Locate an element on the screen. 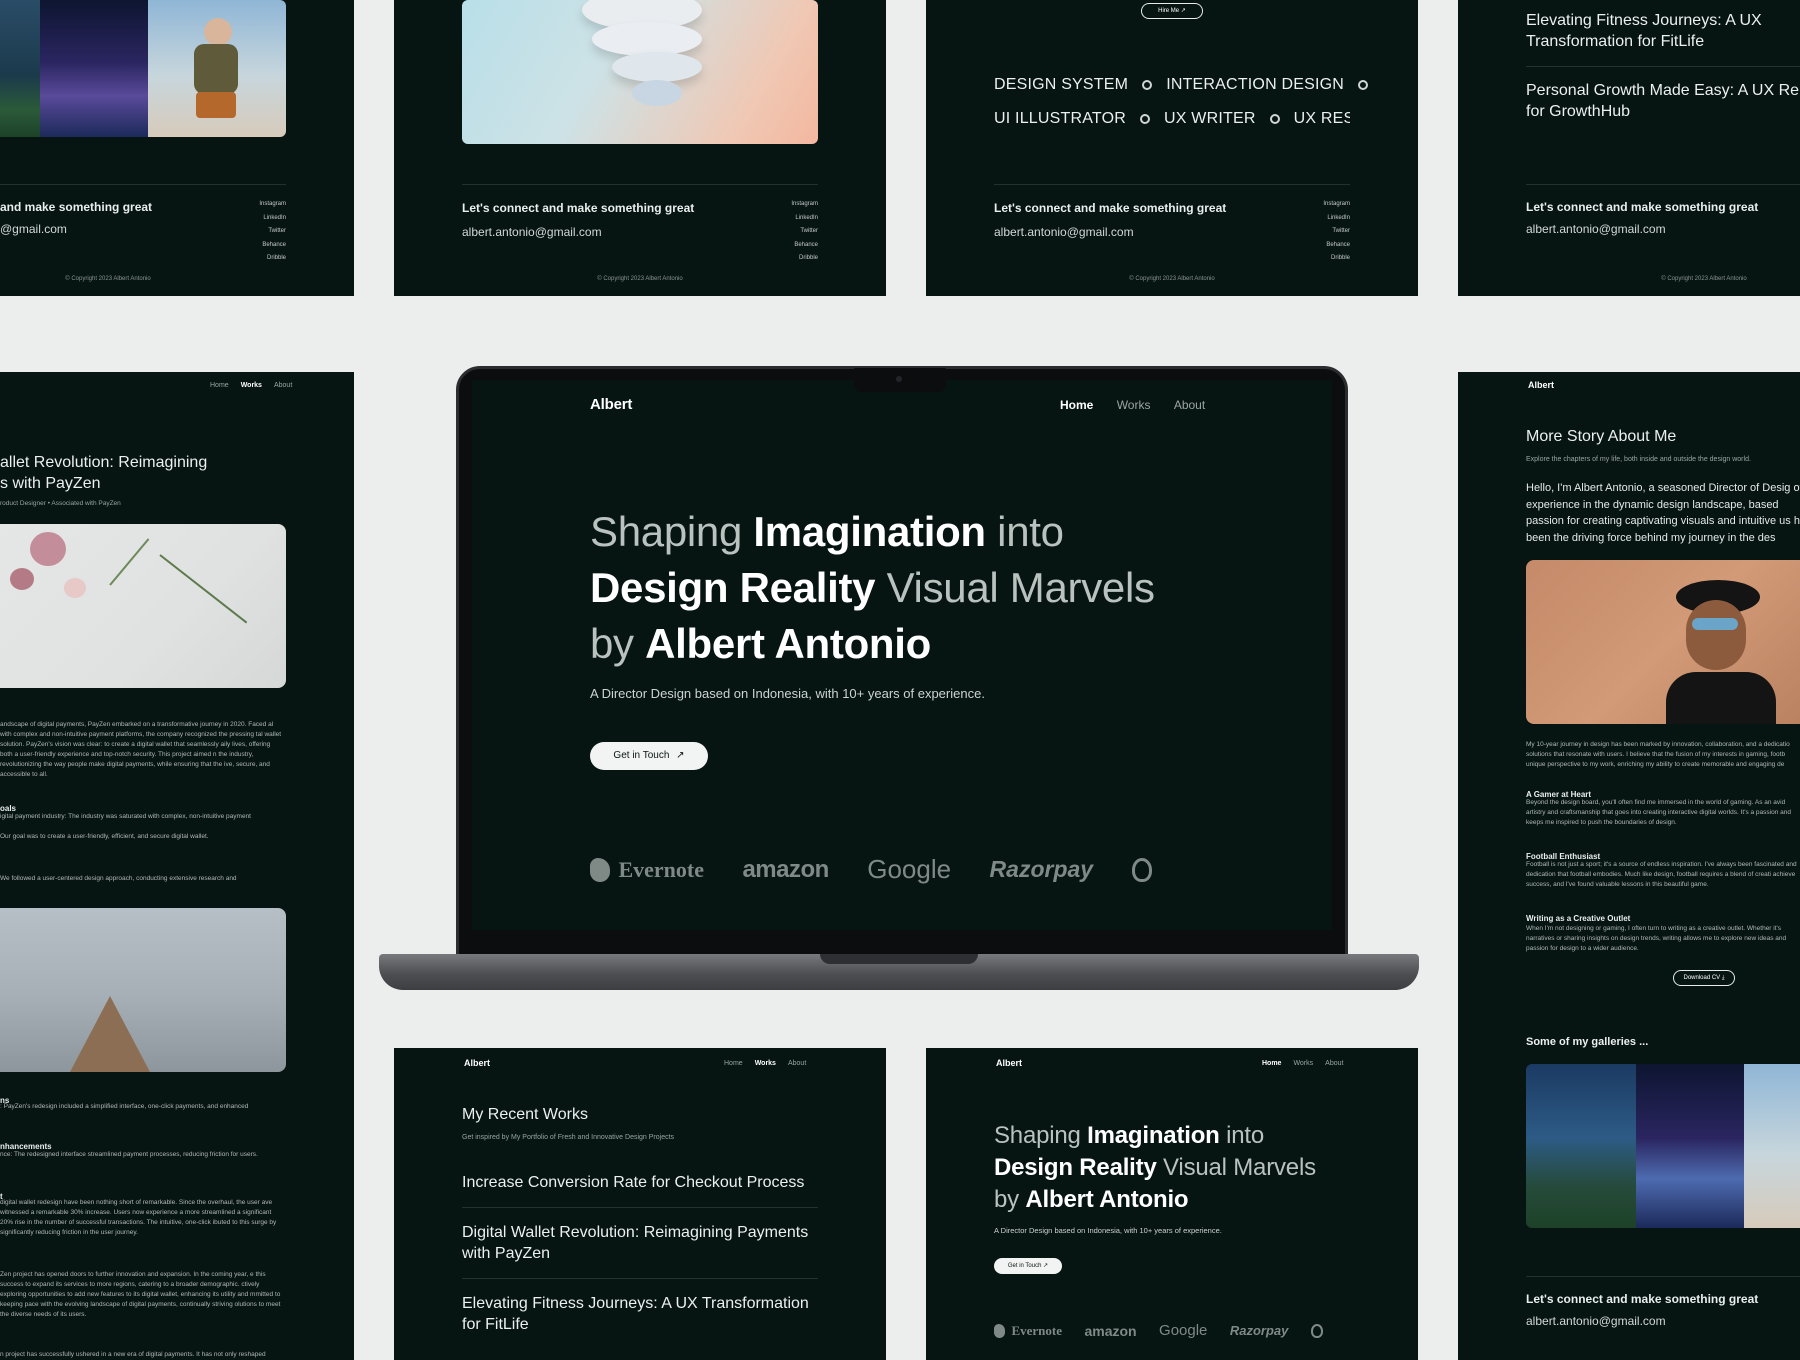  case-study-meta: roduct Designer • Associated with PayZen is located at coordinates (60, 503).